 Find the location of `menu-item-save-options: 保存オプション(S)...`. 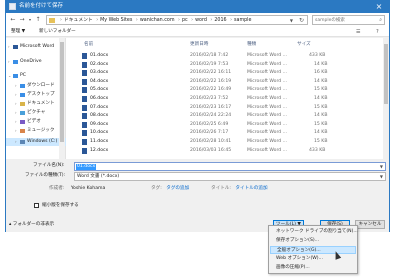

menu-item-save-options: 保存オプション(S)... is located at coordinates (313, 241).